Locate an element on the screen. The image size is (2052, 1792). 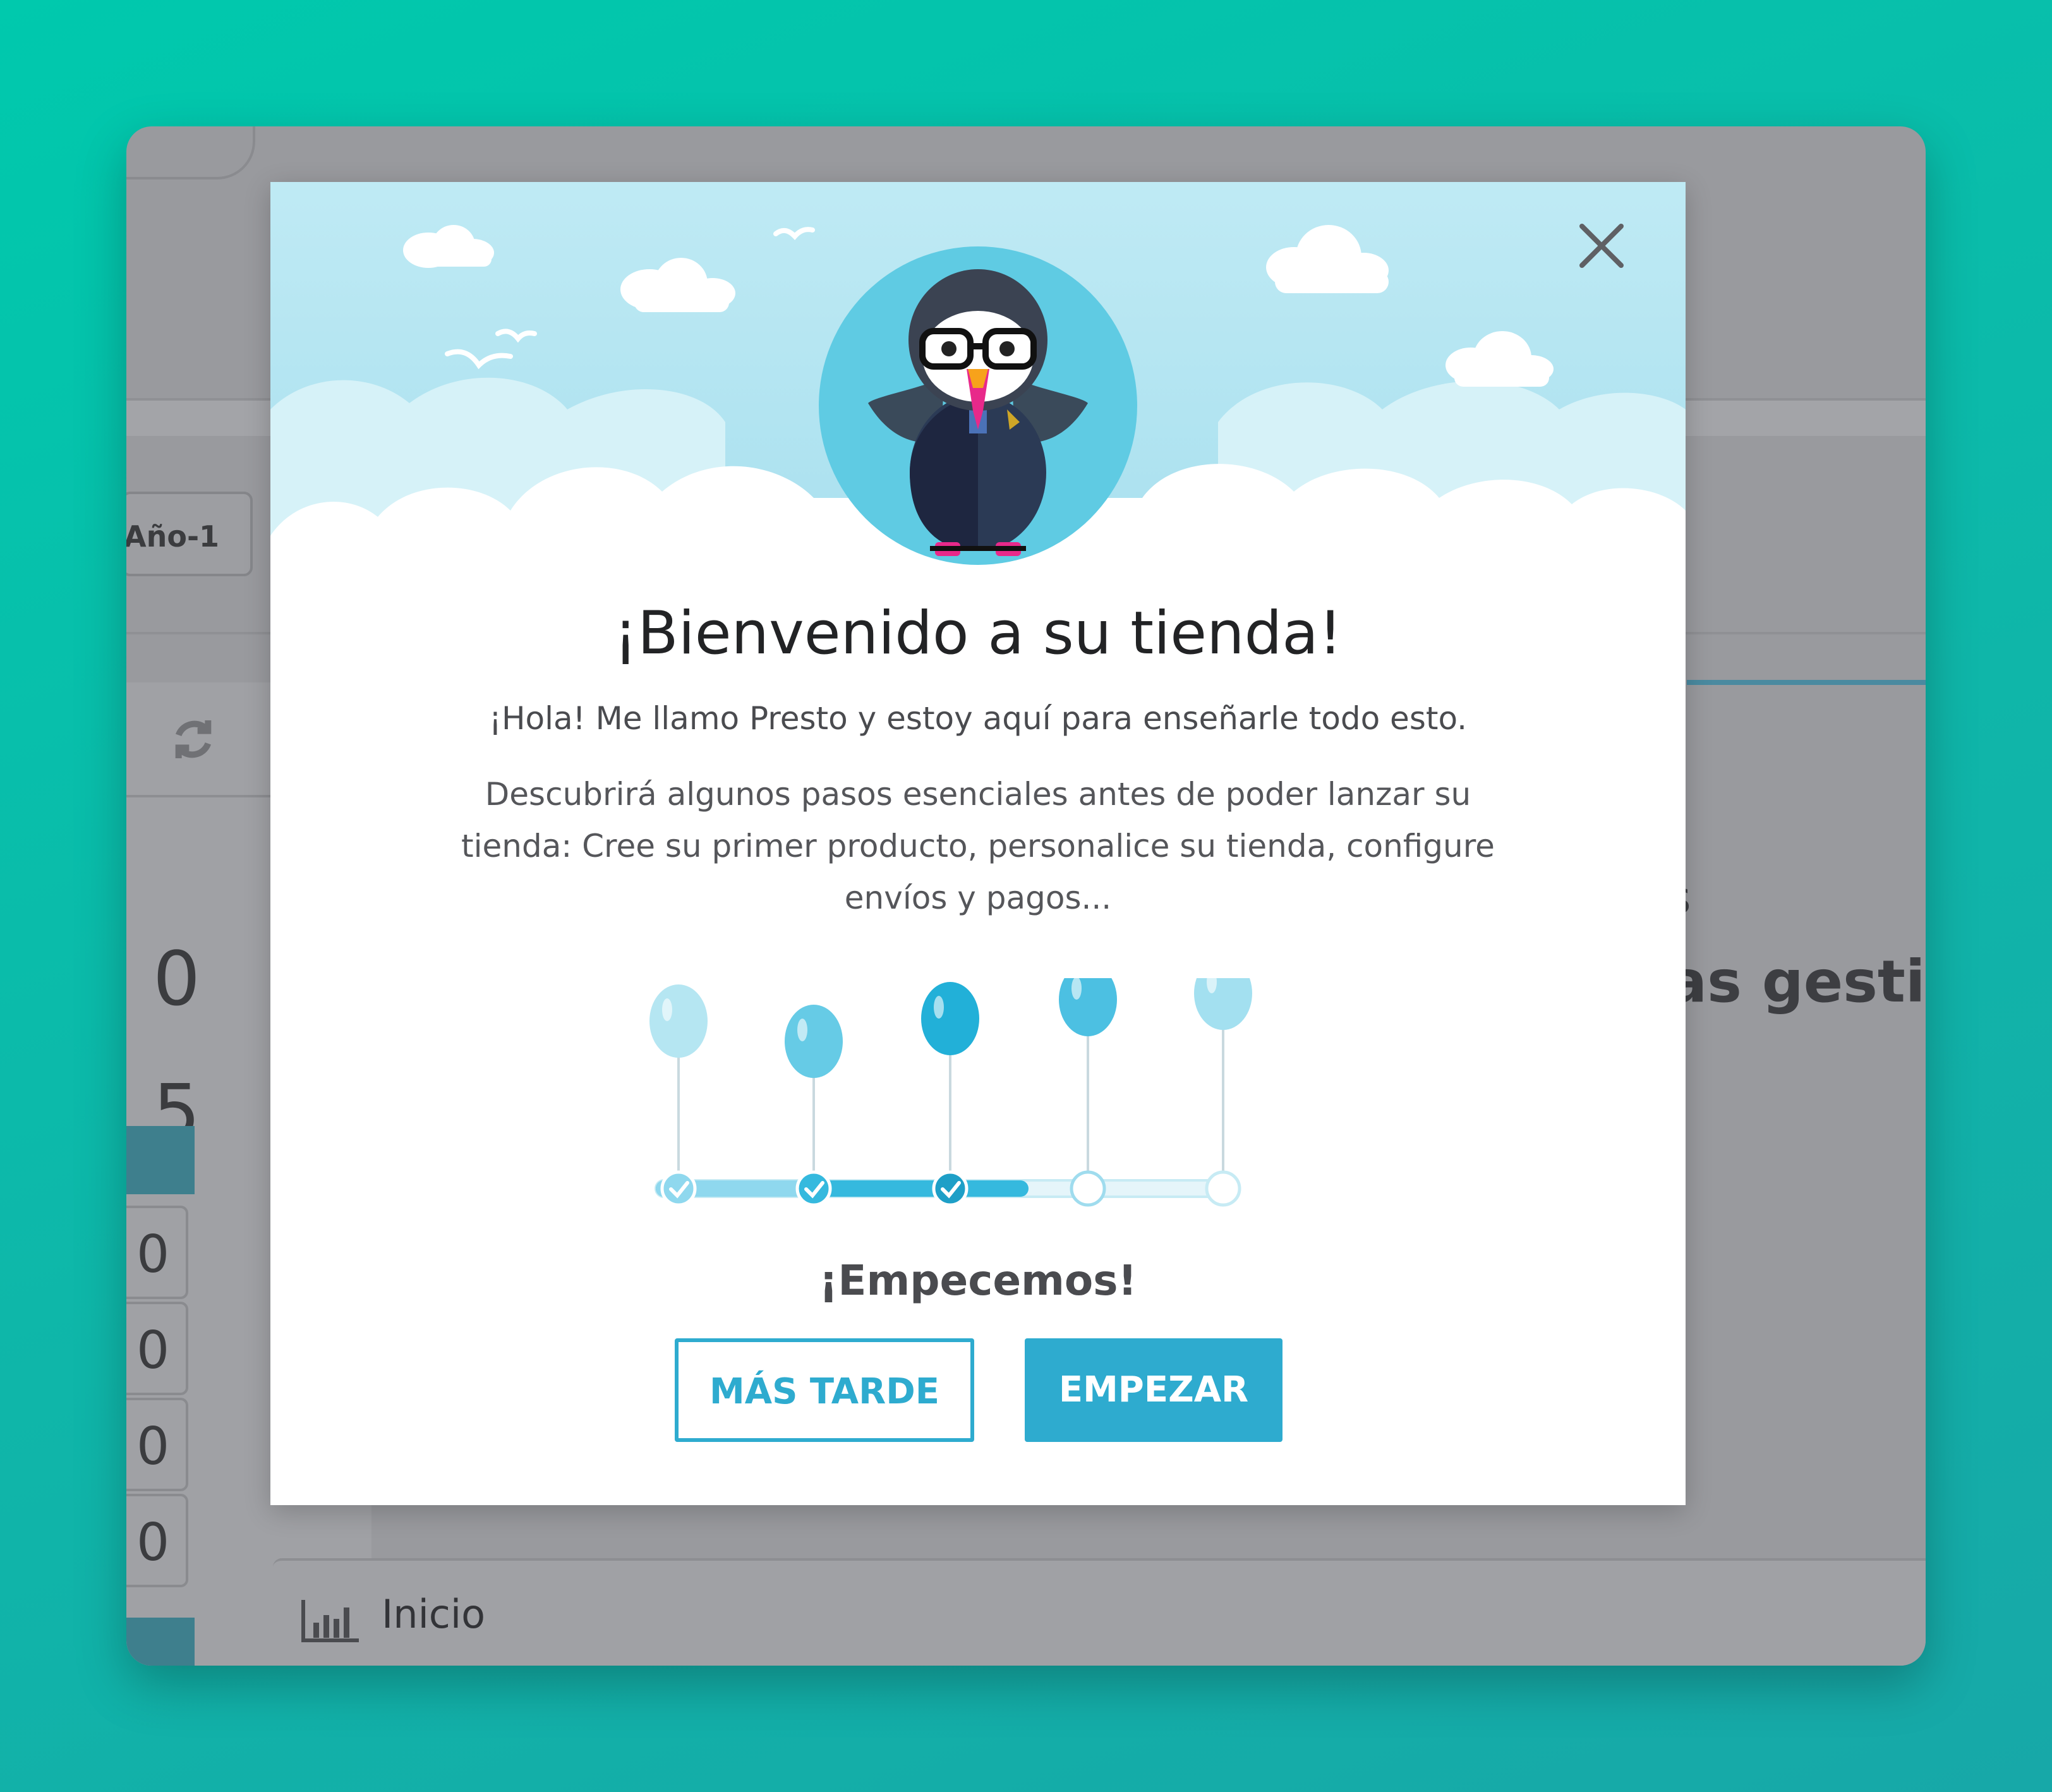
start-button: EMPEZAR is located at coordinates (1153, 1390).